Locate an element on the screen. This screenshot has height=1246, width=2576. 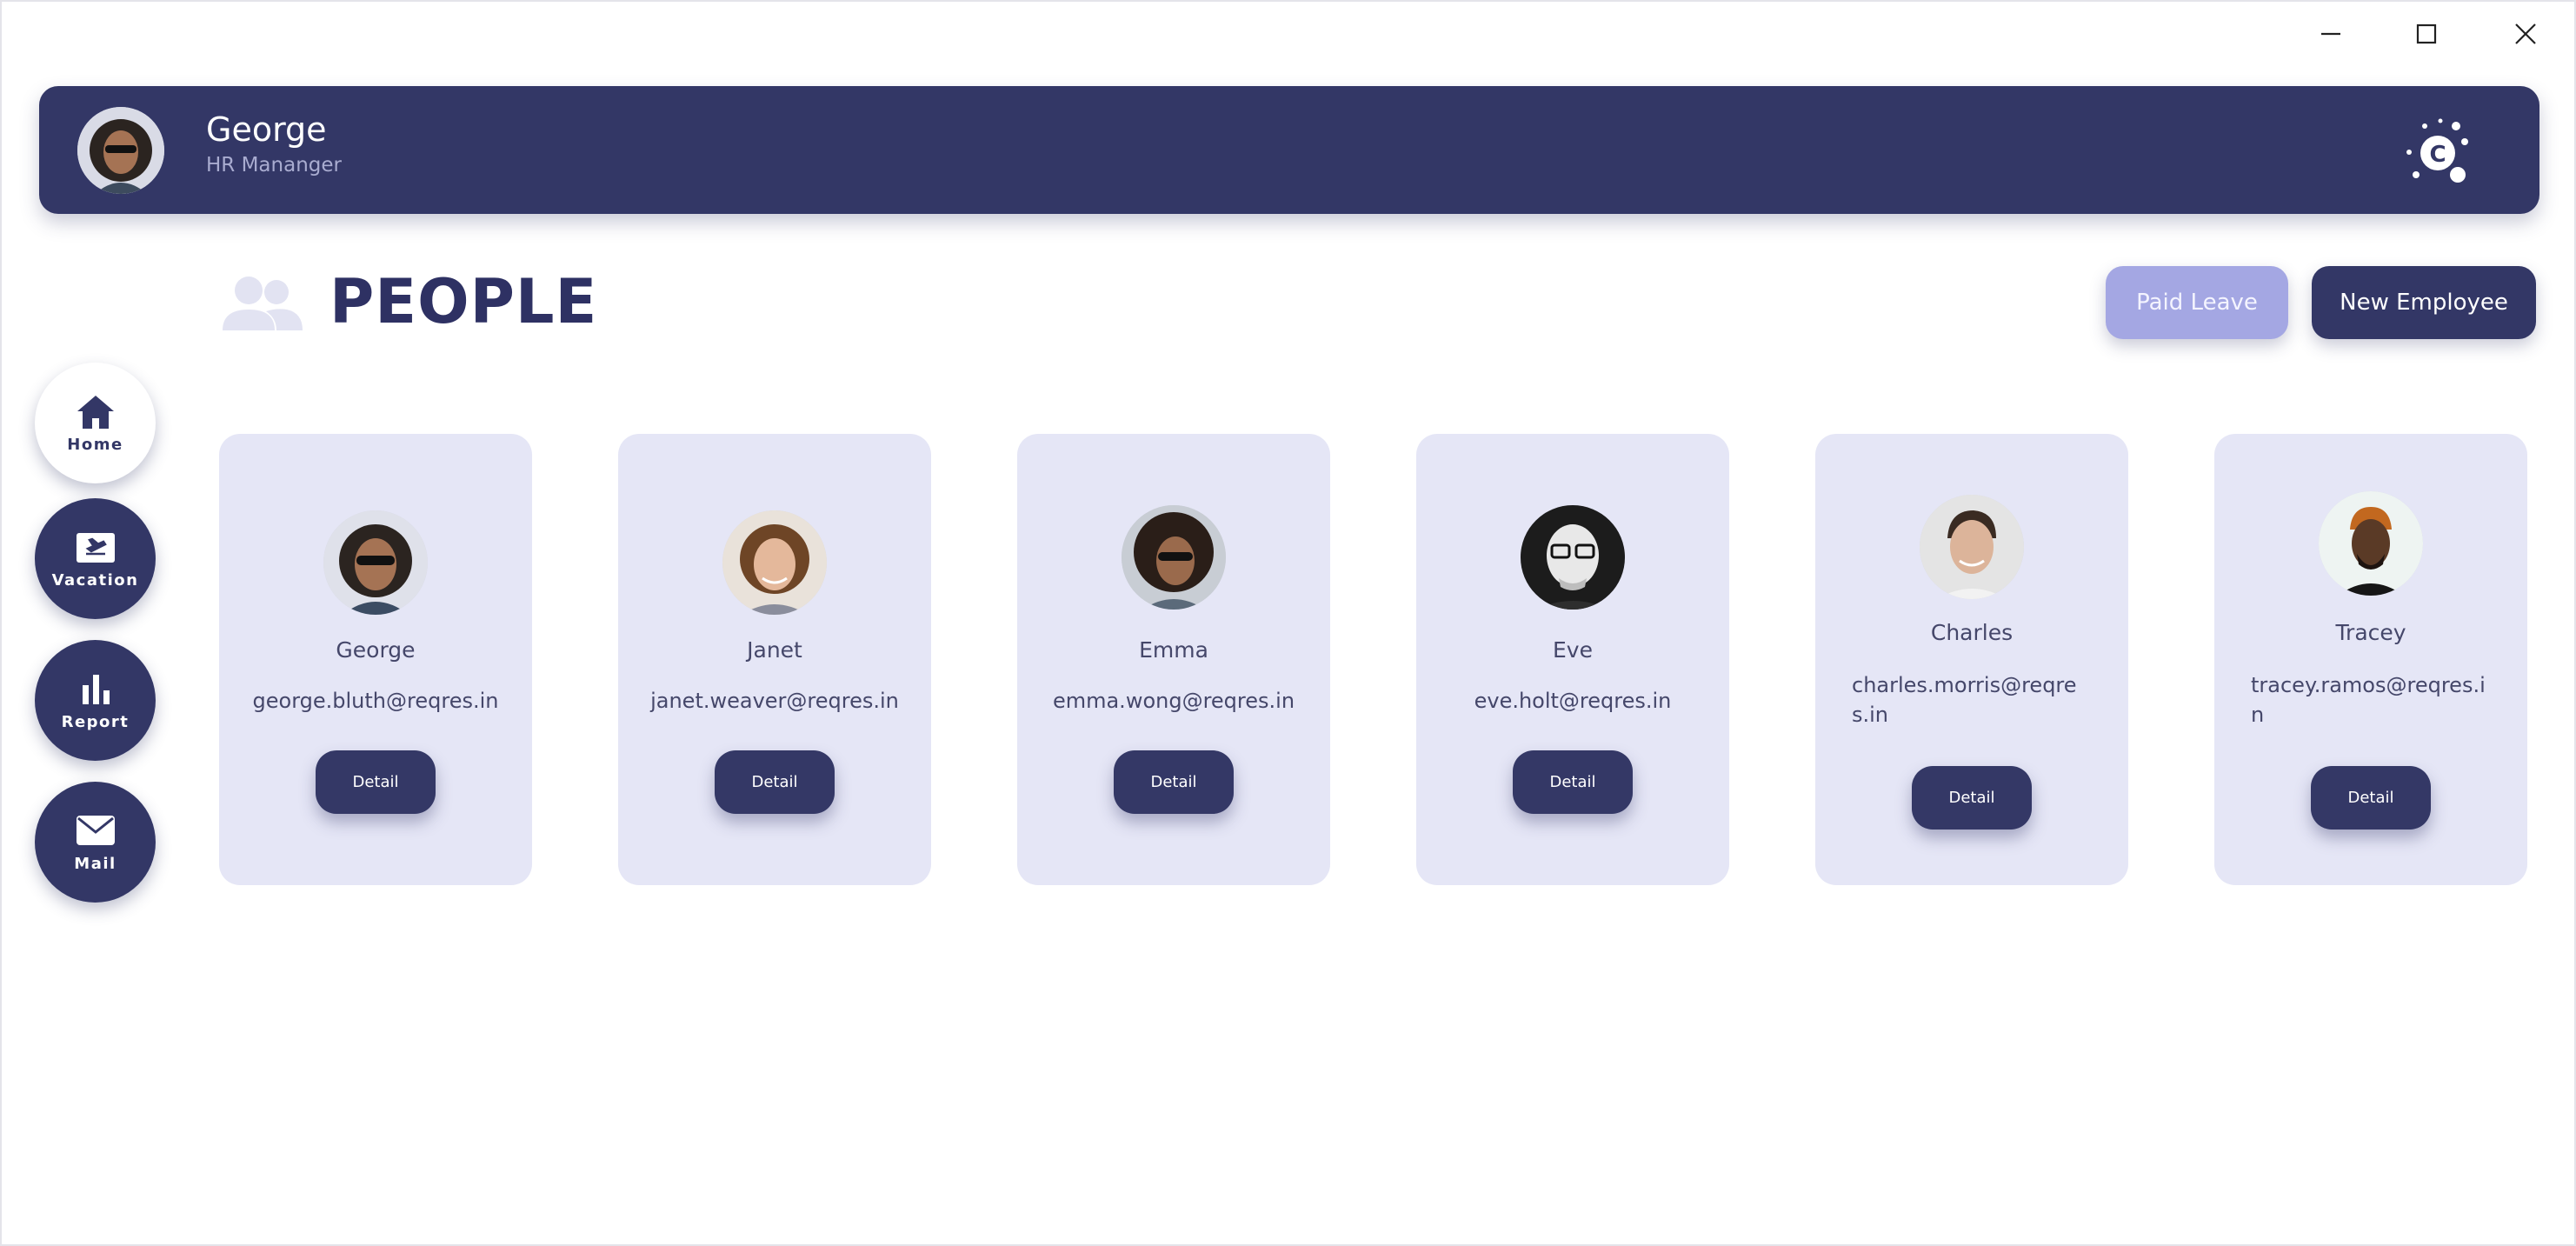
nav-mail-button: Mail is located at coordinates (95, 842).